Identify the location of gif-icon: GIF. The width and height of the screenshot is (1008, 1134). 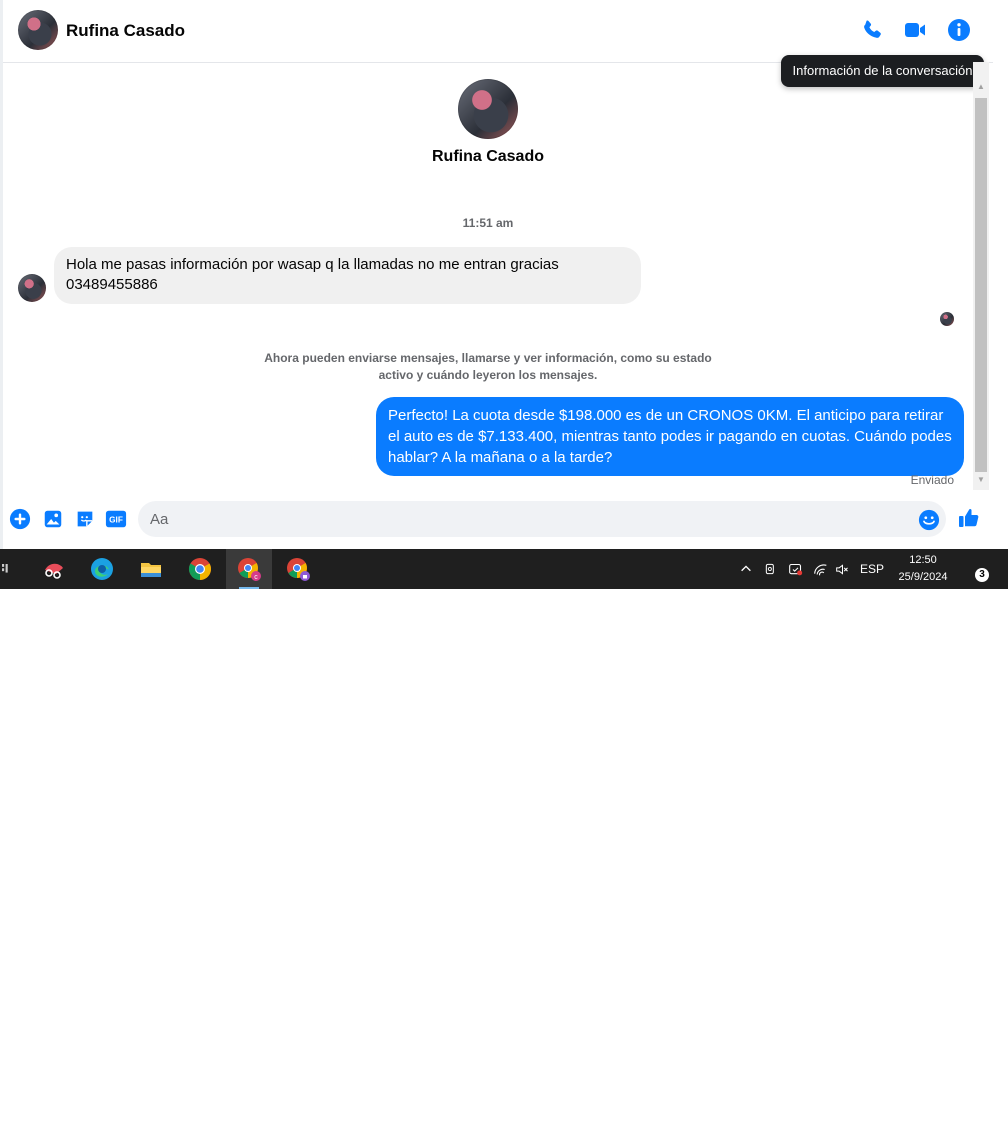
(116, 519).